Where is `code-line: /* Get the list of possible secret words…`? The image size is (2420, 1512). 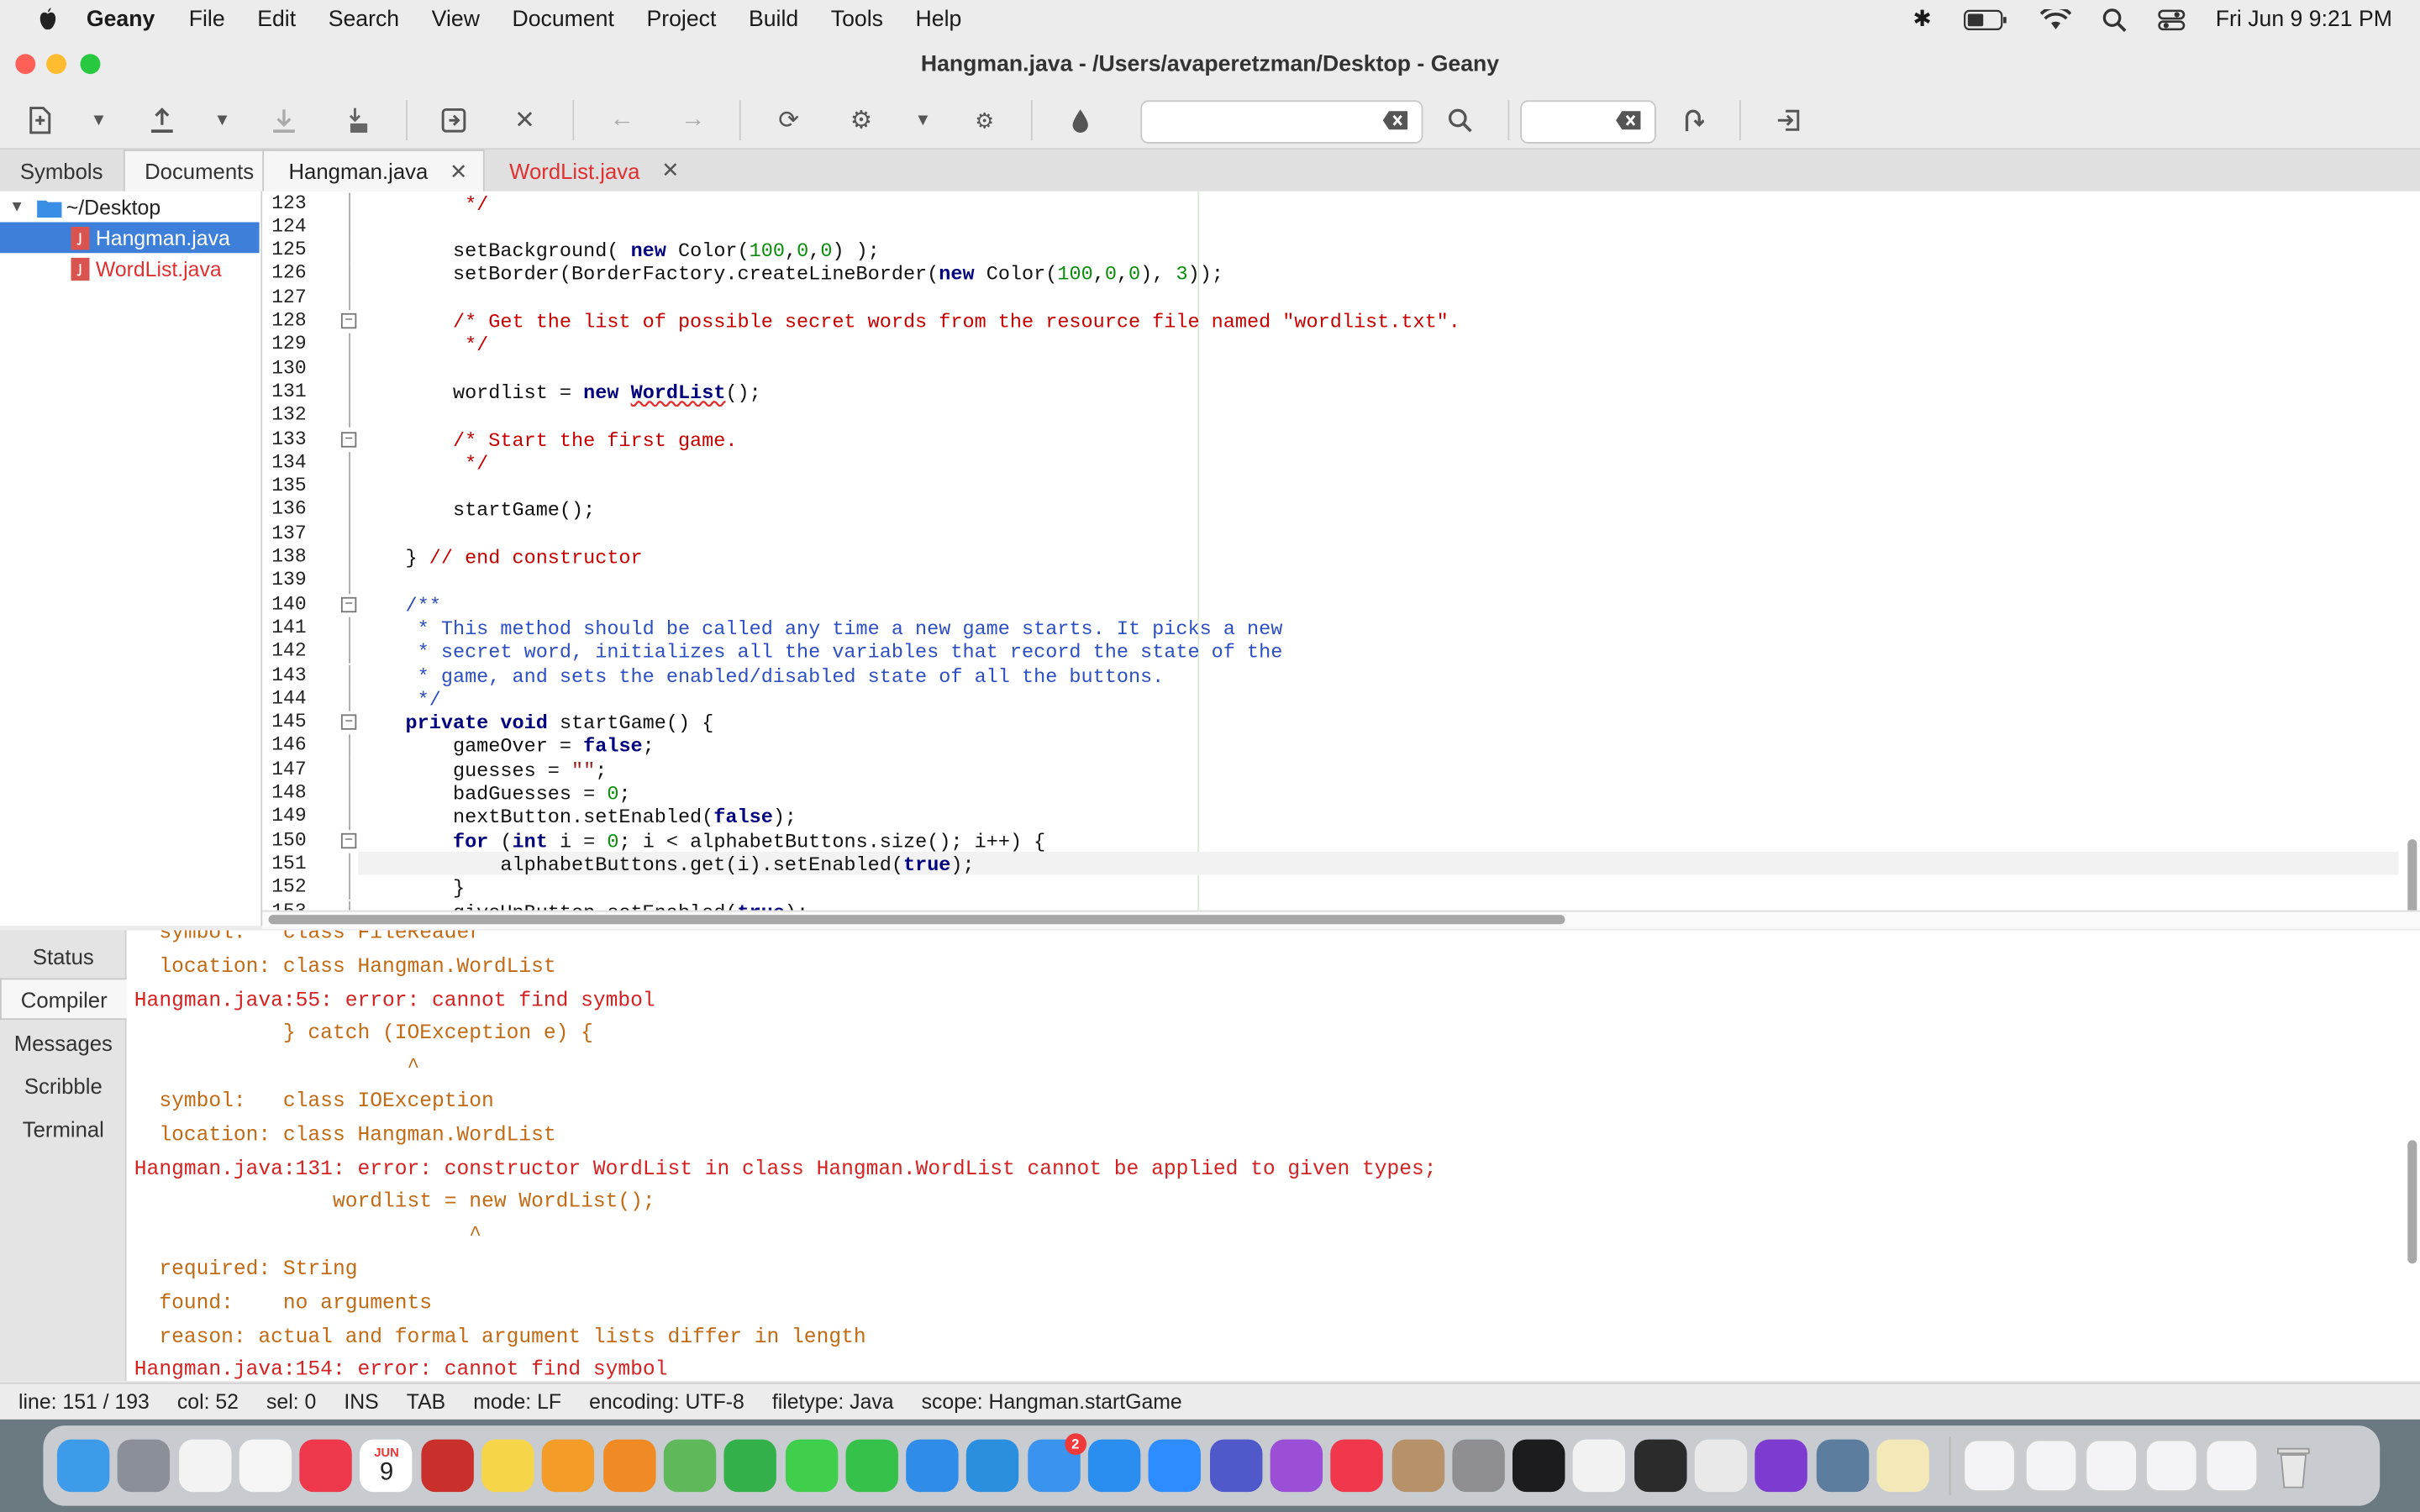
code-line: /* Get the list of possible secret words… is located at coordinates (909, 321).